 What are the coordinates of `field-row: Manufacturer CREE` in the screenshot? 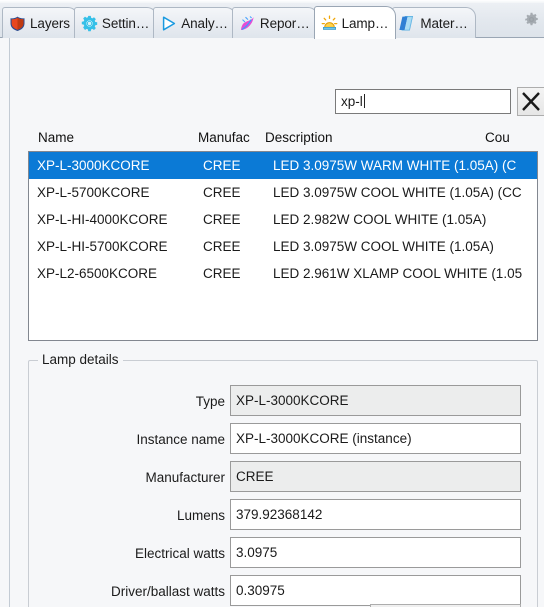 It's located at (284, 478).